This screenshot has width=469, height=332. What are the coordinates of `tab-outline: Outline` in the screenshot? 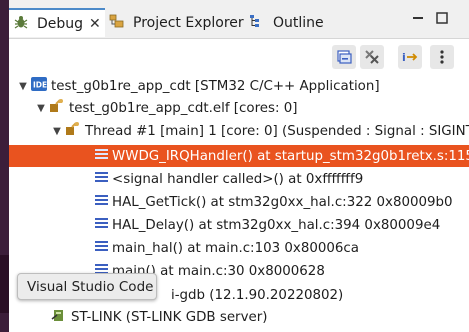 It's located at (286, 23).